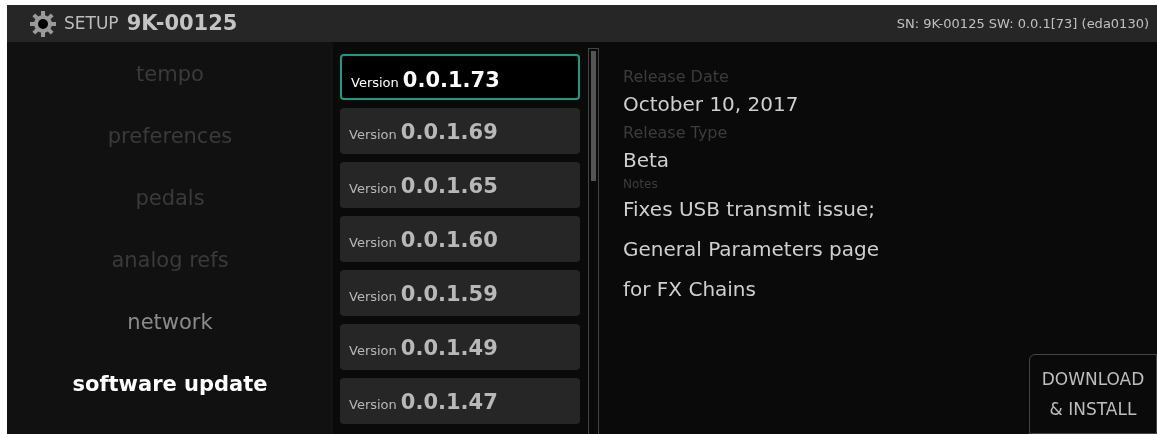 Image resolution: width=1157 pixels, height=434 pixels. What do you see at coordinates (460, 77) in the screenshot?
I see `version-item: Version 0.0.1.73` at bounding box center [460, 77].